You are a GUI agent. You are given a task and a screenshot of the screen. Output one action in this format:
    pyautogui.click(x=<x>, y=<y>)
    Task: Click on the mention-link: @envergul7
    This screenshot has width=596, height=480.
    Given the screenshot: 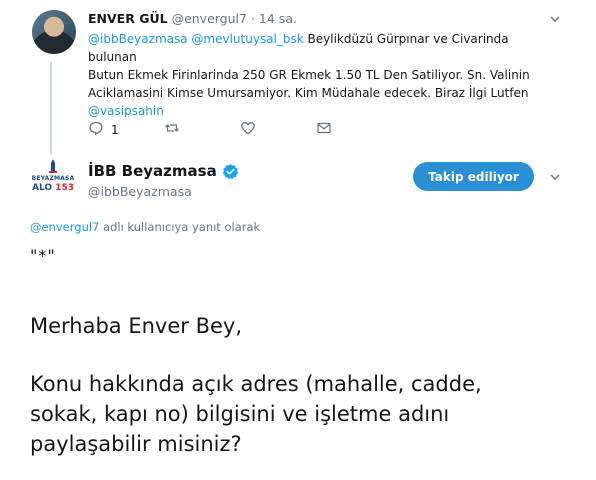 What is the action you would take?
    pyautogui.click(x=64, y=227)
    